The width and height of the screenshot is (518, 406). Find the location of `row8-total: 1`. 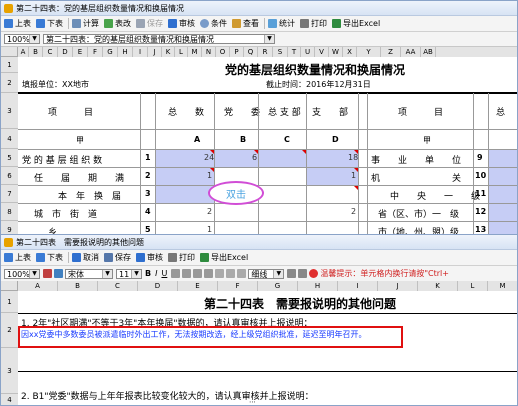

row8-total: 1 is located at coordinates (209, 175).